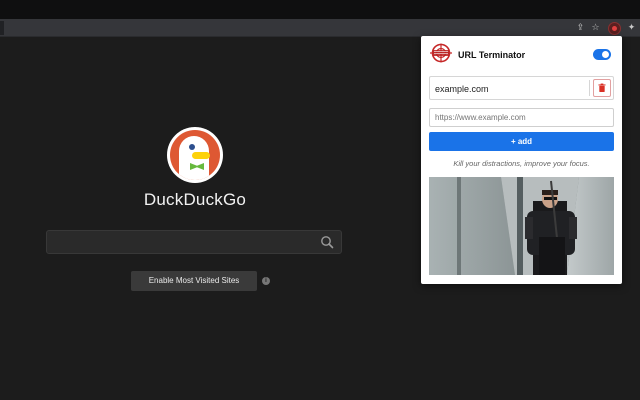 The height and width of the screenshot is (400, 640). Describe the element at coordinates (521, 226) in the screenshot. I see `terminator-image` at that location.